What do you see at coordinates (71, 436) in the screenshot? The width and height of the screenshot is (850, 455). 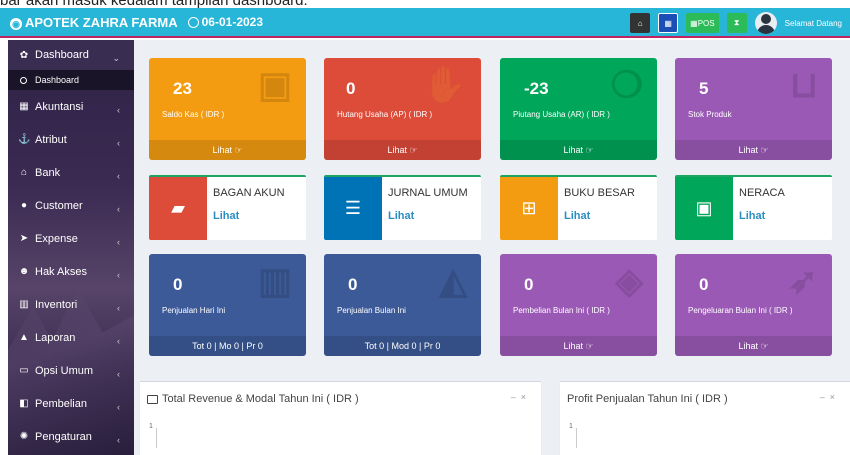 I see `sidebar-item-pengaturan: ✺ Pengaturan ‹` at bounding box center [71, 436].